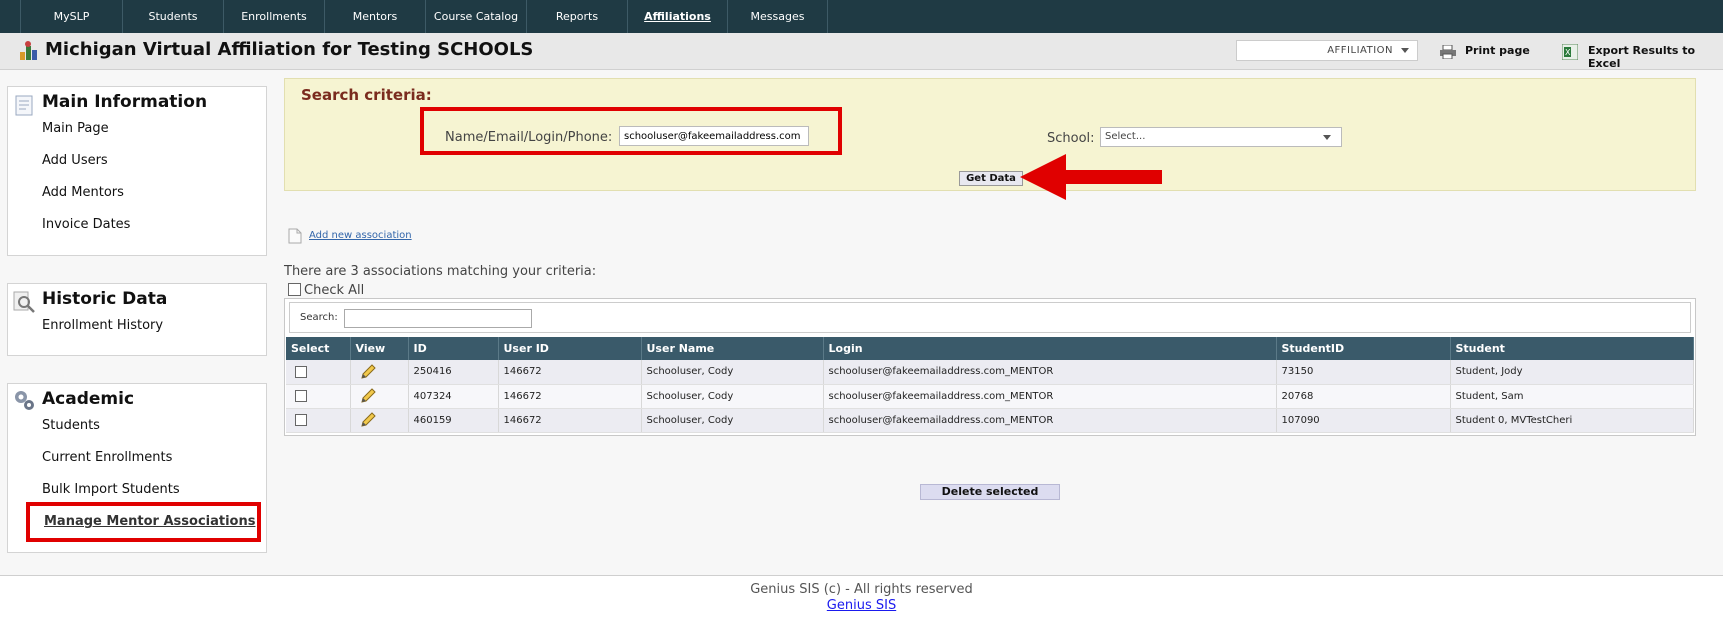 This screenshot has height=630, width=1723. What do you see at coordinates (374, 16) in the screenshot?
I see `tab-mentors: Mentors` at bounding box center [374, 16].